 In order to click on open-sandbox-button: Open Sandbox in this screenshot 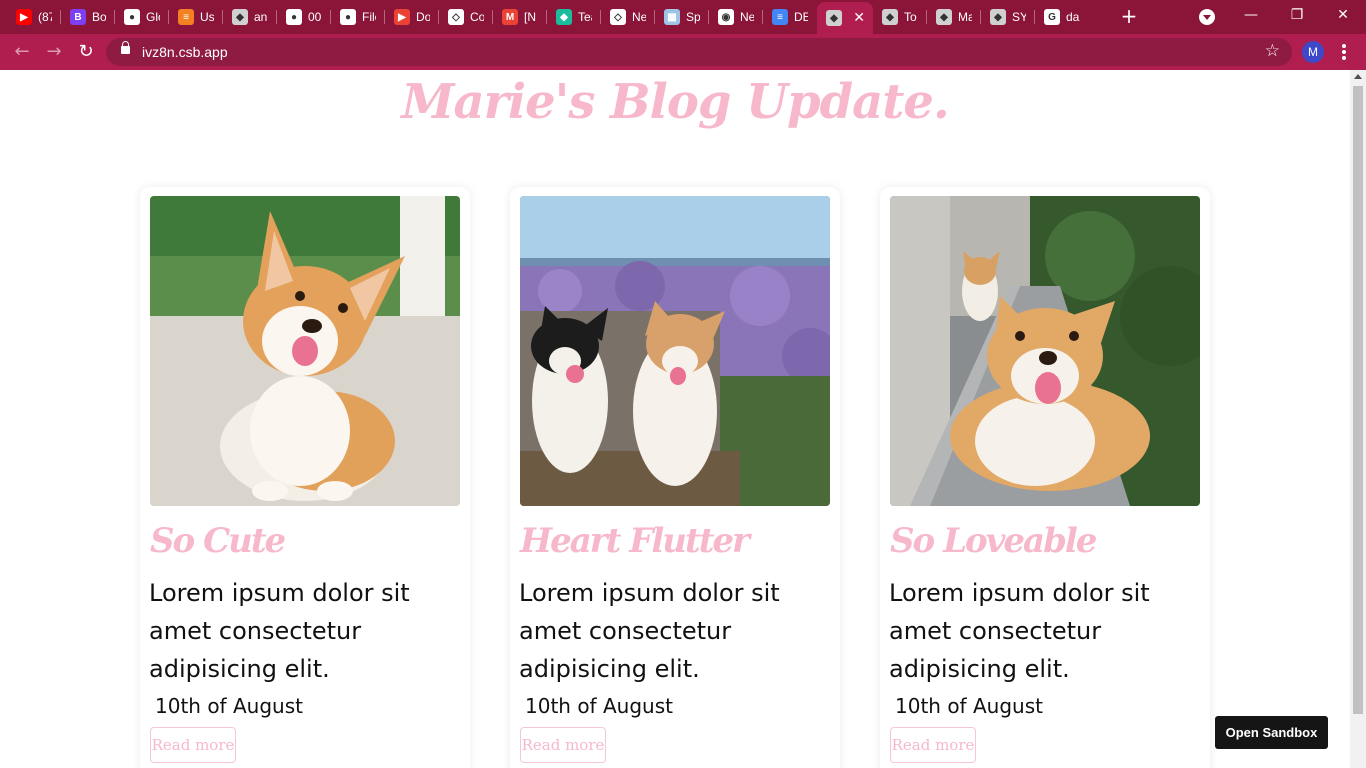, I will do `click(1271, 732)`.